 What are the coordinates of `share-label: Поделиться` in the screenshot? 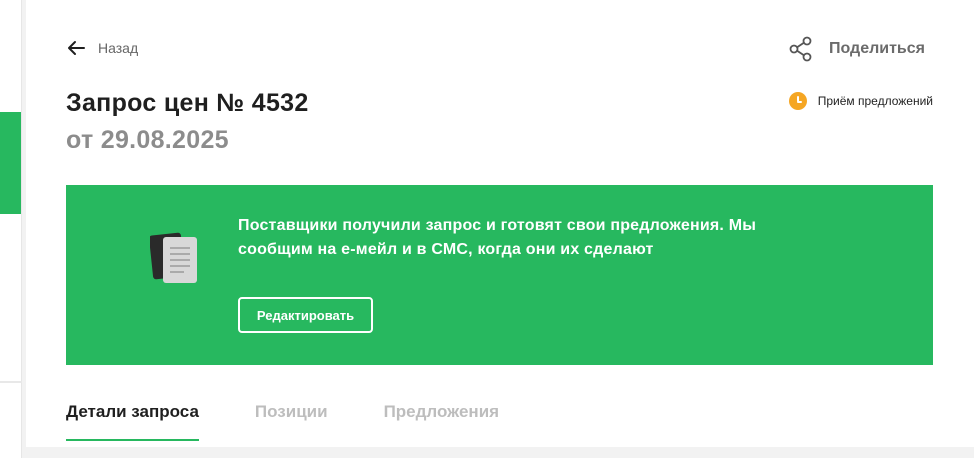 It's located at (876, 48).